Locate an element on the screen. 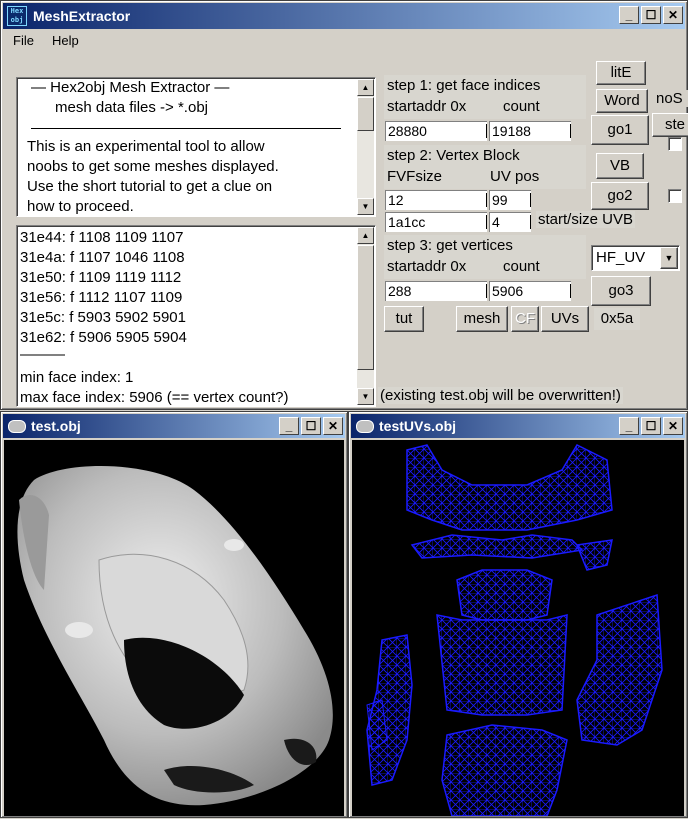 The height and width of the screenshot is (819, 688). log-scrollbar: ▲ ▼ is located at coordinates (365, 316).